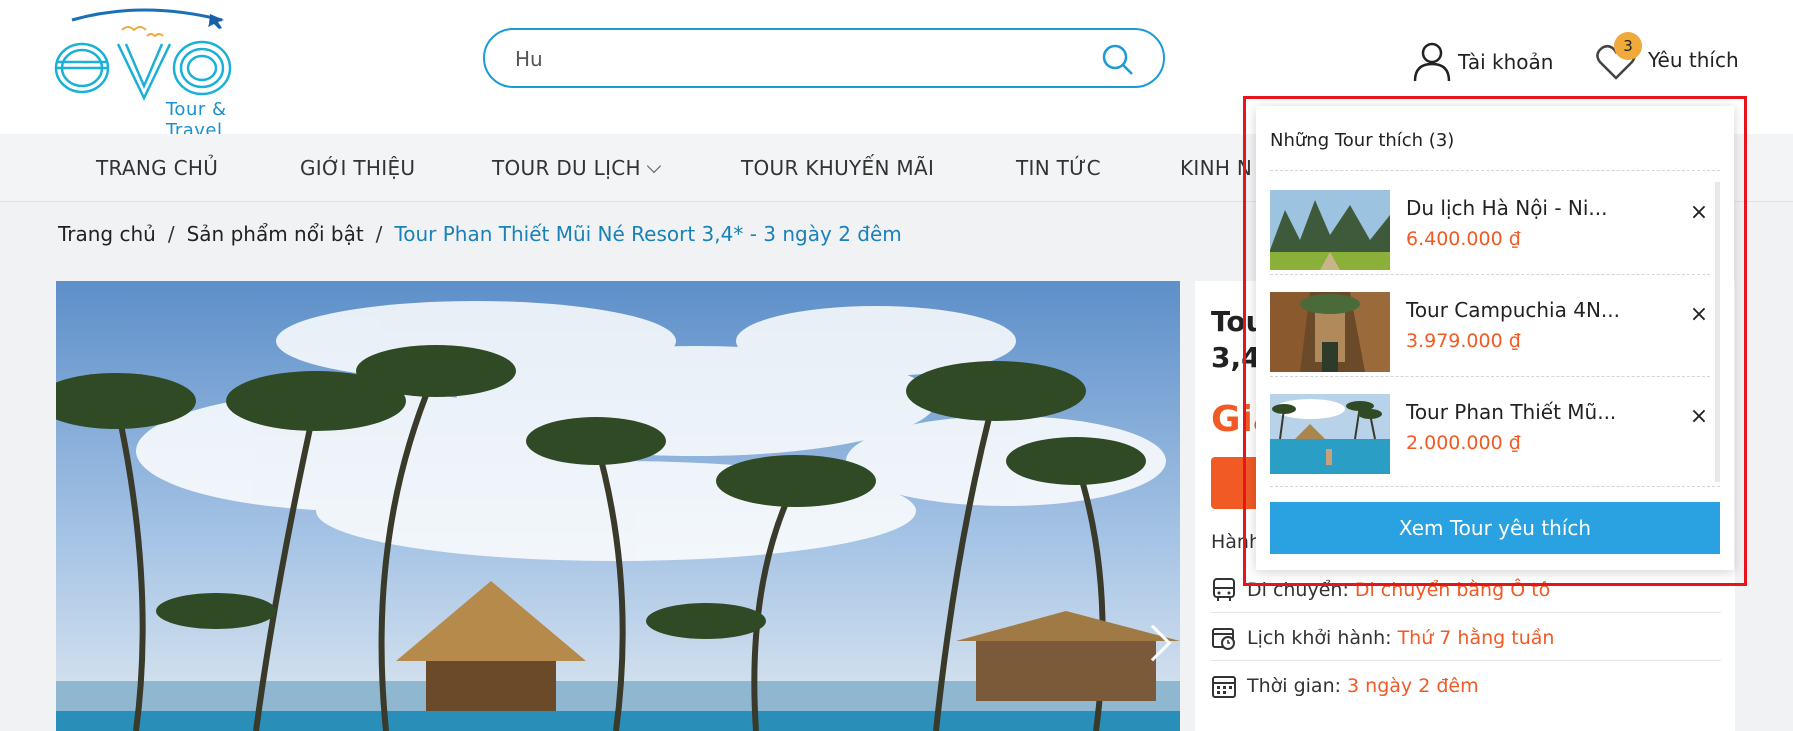 The height and width of the screenshot is (731, 1793). What do you see at coordinates (1294, 686) in the screenshot?
I see `duration-label: Thời gian:` at bounding box center [1294, 686].